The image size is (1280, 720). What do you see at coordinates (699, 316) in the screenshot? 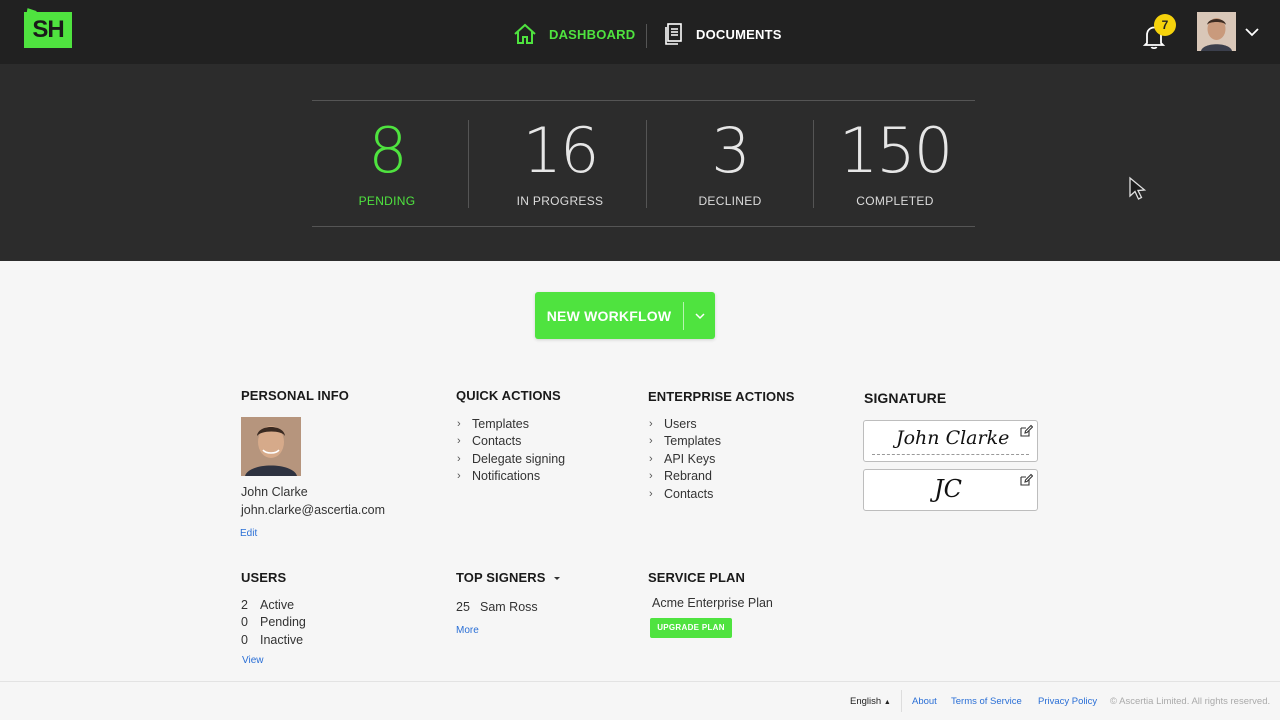
I see `new-workflow-dropdown` at bounding box center [699, 316].